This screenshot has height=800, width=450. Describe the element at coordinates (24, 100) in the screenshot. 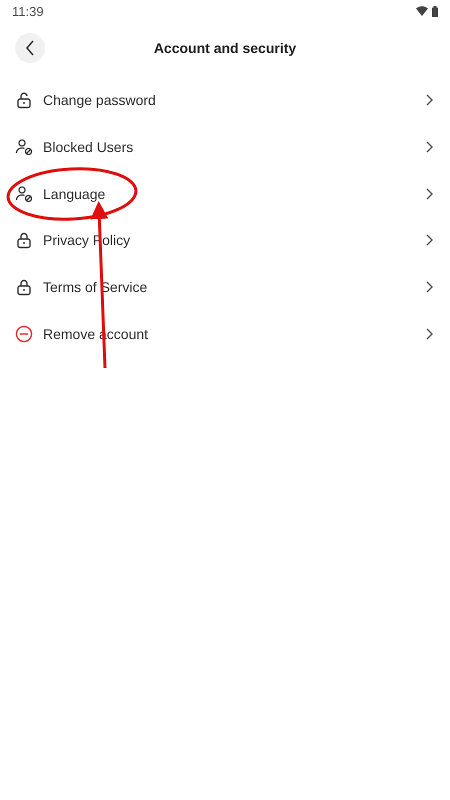

I see `unlocked-padlock-icon` at that location.